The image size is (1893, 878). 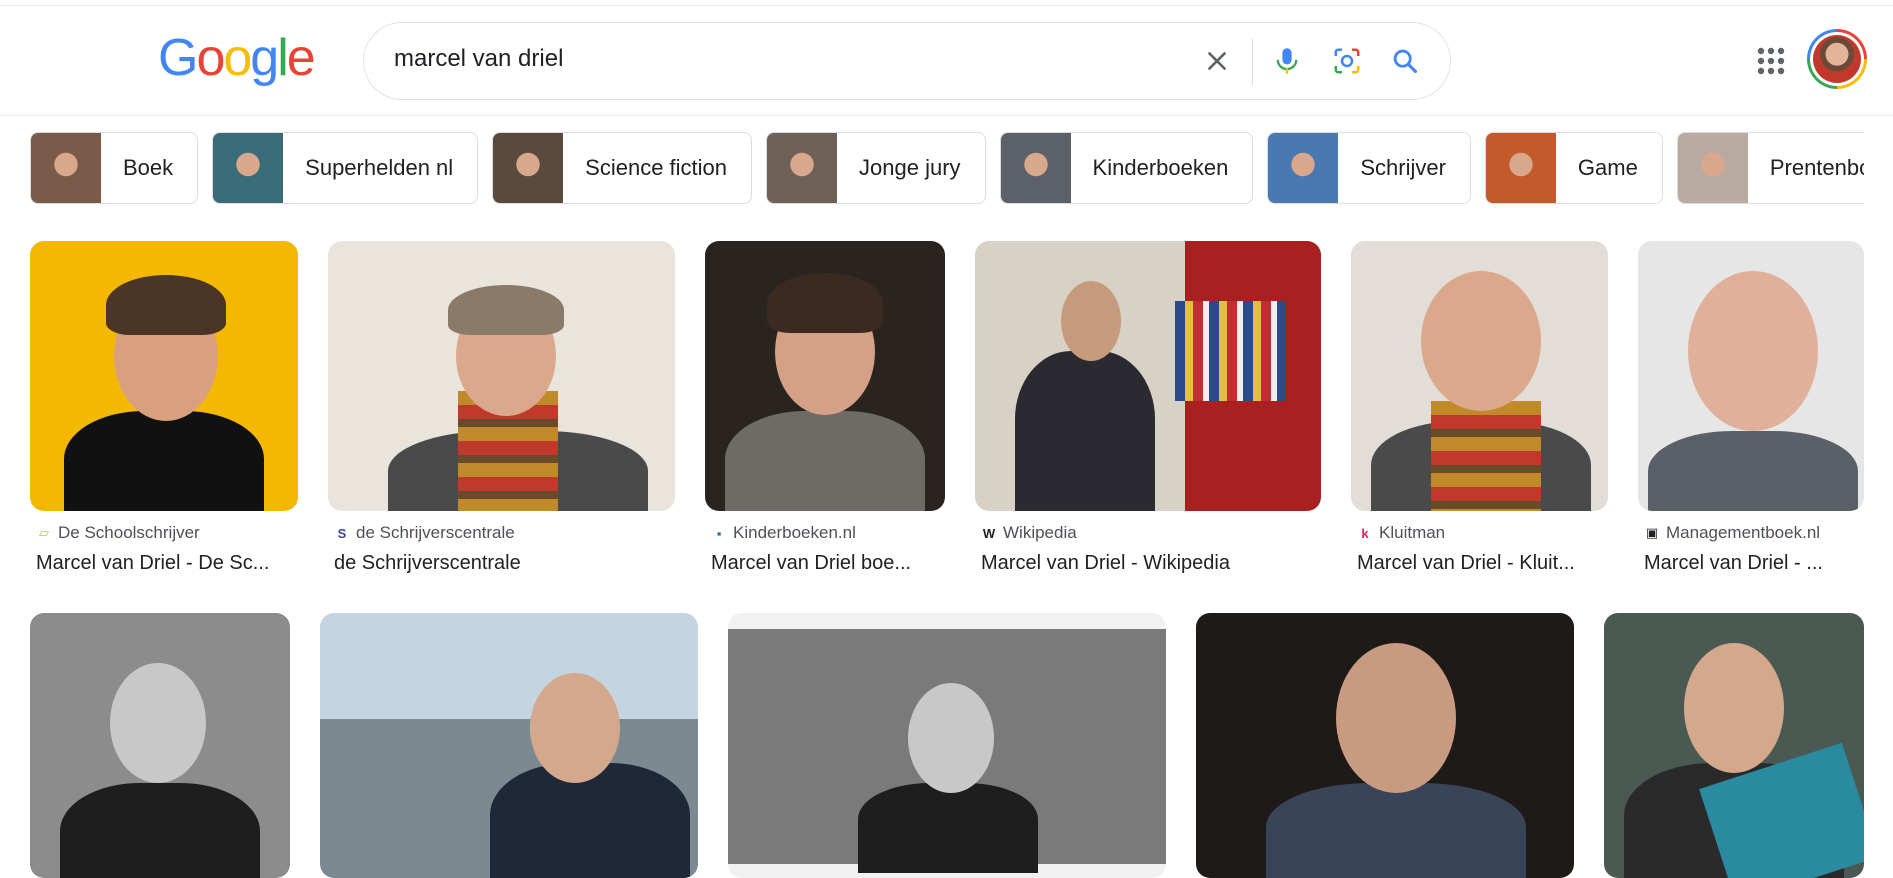 I want to click on chip-science-fiction: Science fiction, so click(x=622, y=168).